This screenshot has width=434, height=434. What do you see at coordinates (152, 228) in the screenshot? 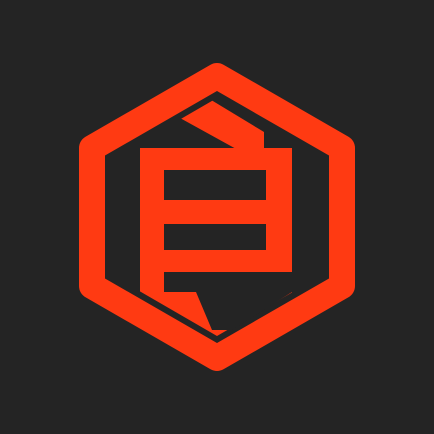
I see `monogram-left-stem` at bounding box center [152, 228].